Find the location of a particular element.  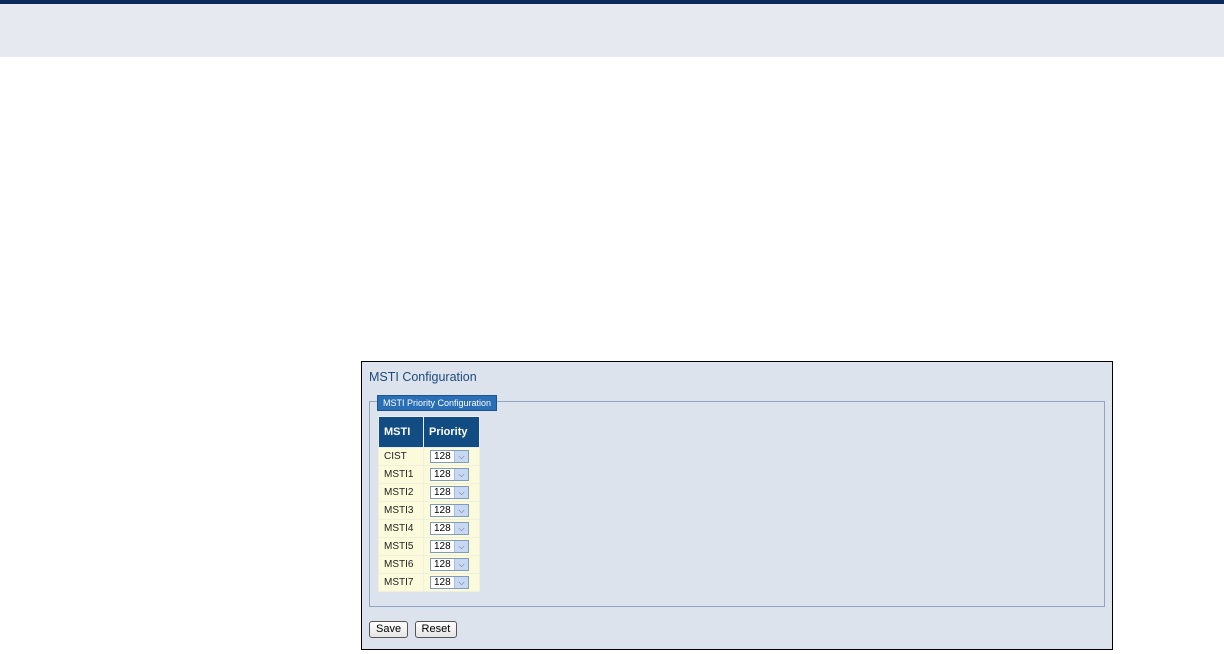

msti-name: MSTI3 is located at coordinates (401, 510).